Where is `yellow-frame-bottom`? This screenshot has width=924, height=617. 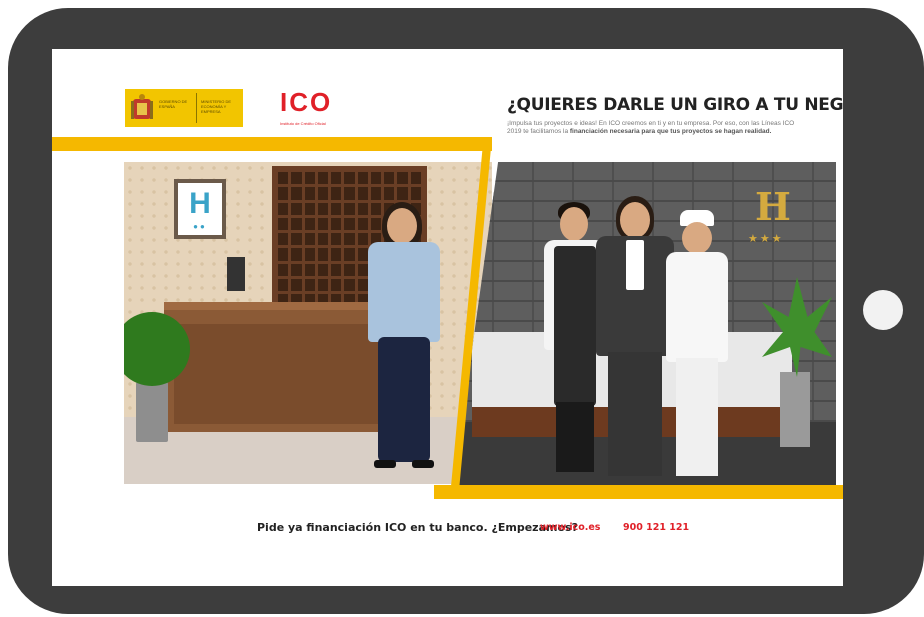 yellow-frame-bottom is located at coordinates (638, 492).